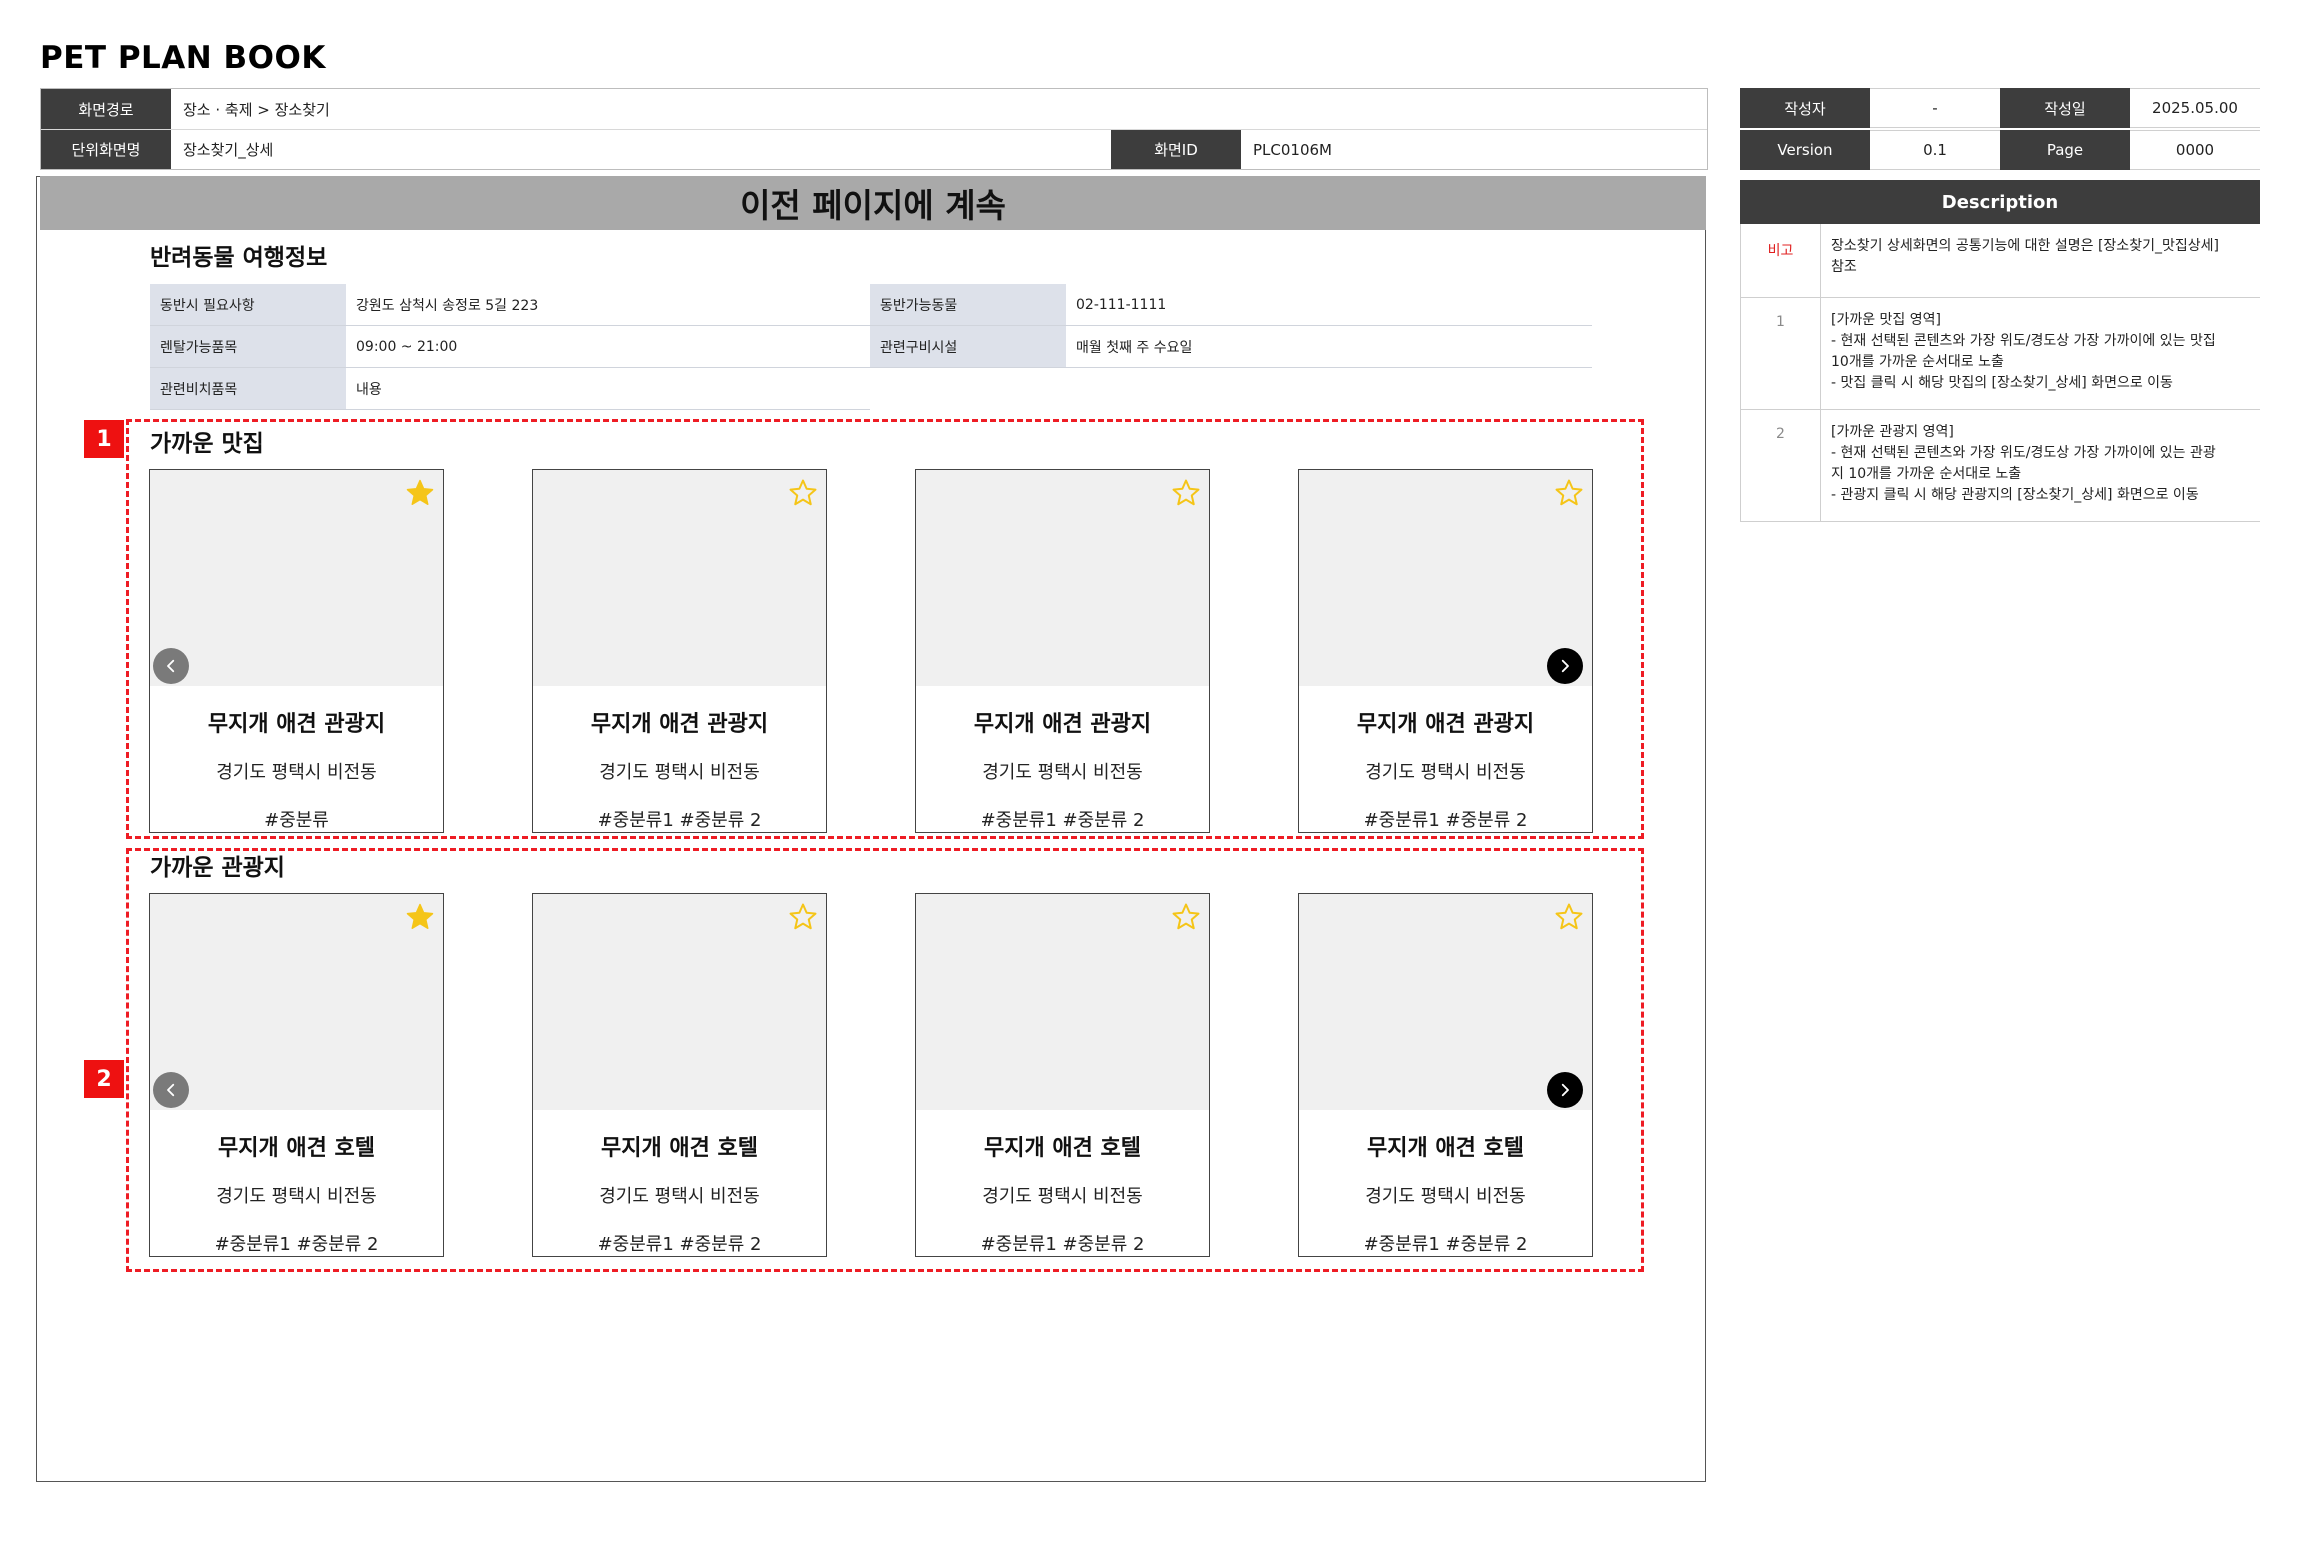  Describe the element at coordinates (1176, 149) in the screenshot. I see `meta-label-id: 화면ID` at that location.